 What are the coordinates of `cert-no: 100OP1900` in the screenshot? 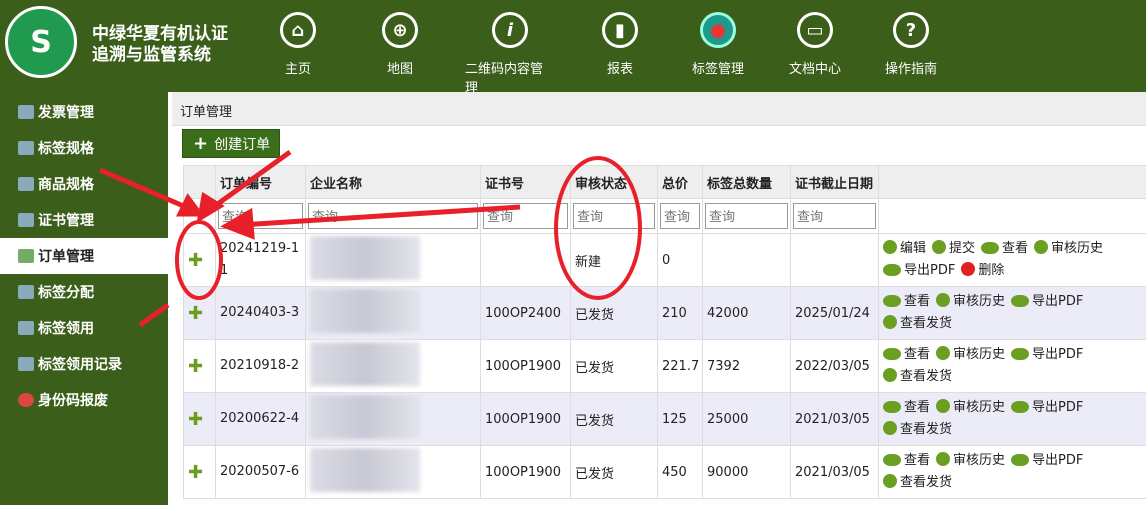 It's located at (525, 366).